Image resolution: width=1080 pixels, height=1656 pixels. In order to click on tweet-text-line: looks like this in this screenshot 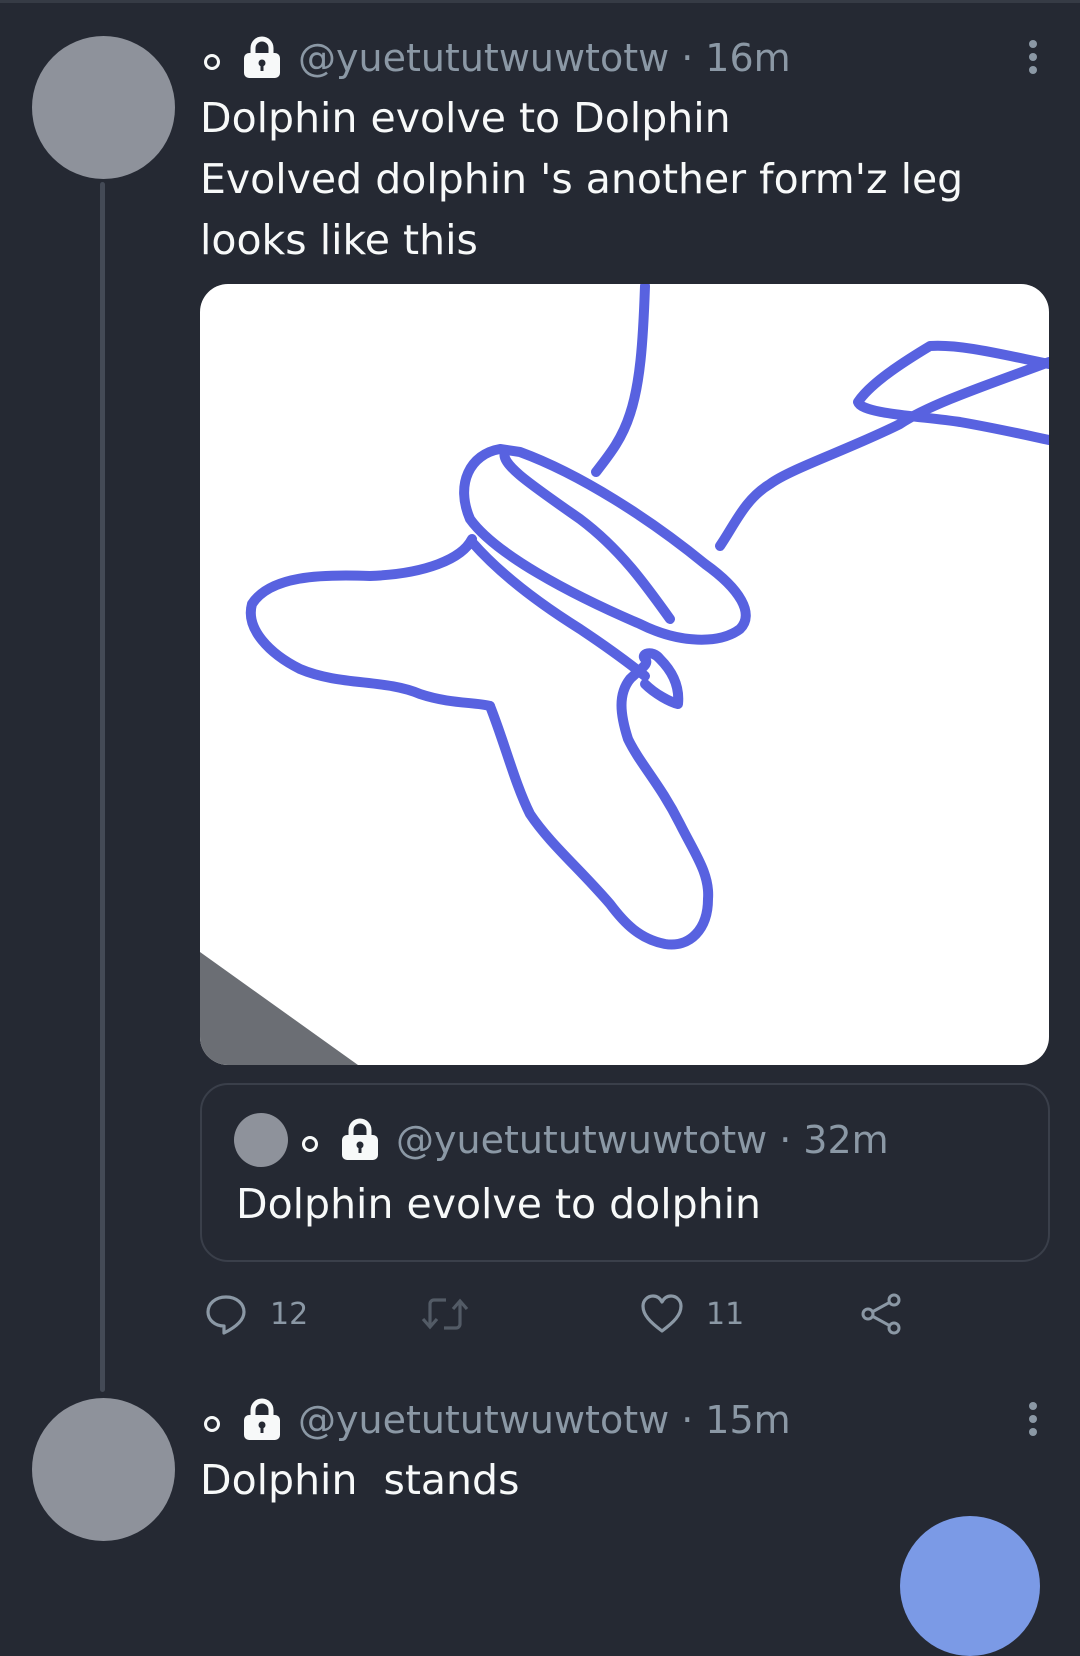, I will do `click(339, 240)`.